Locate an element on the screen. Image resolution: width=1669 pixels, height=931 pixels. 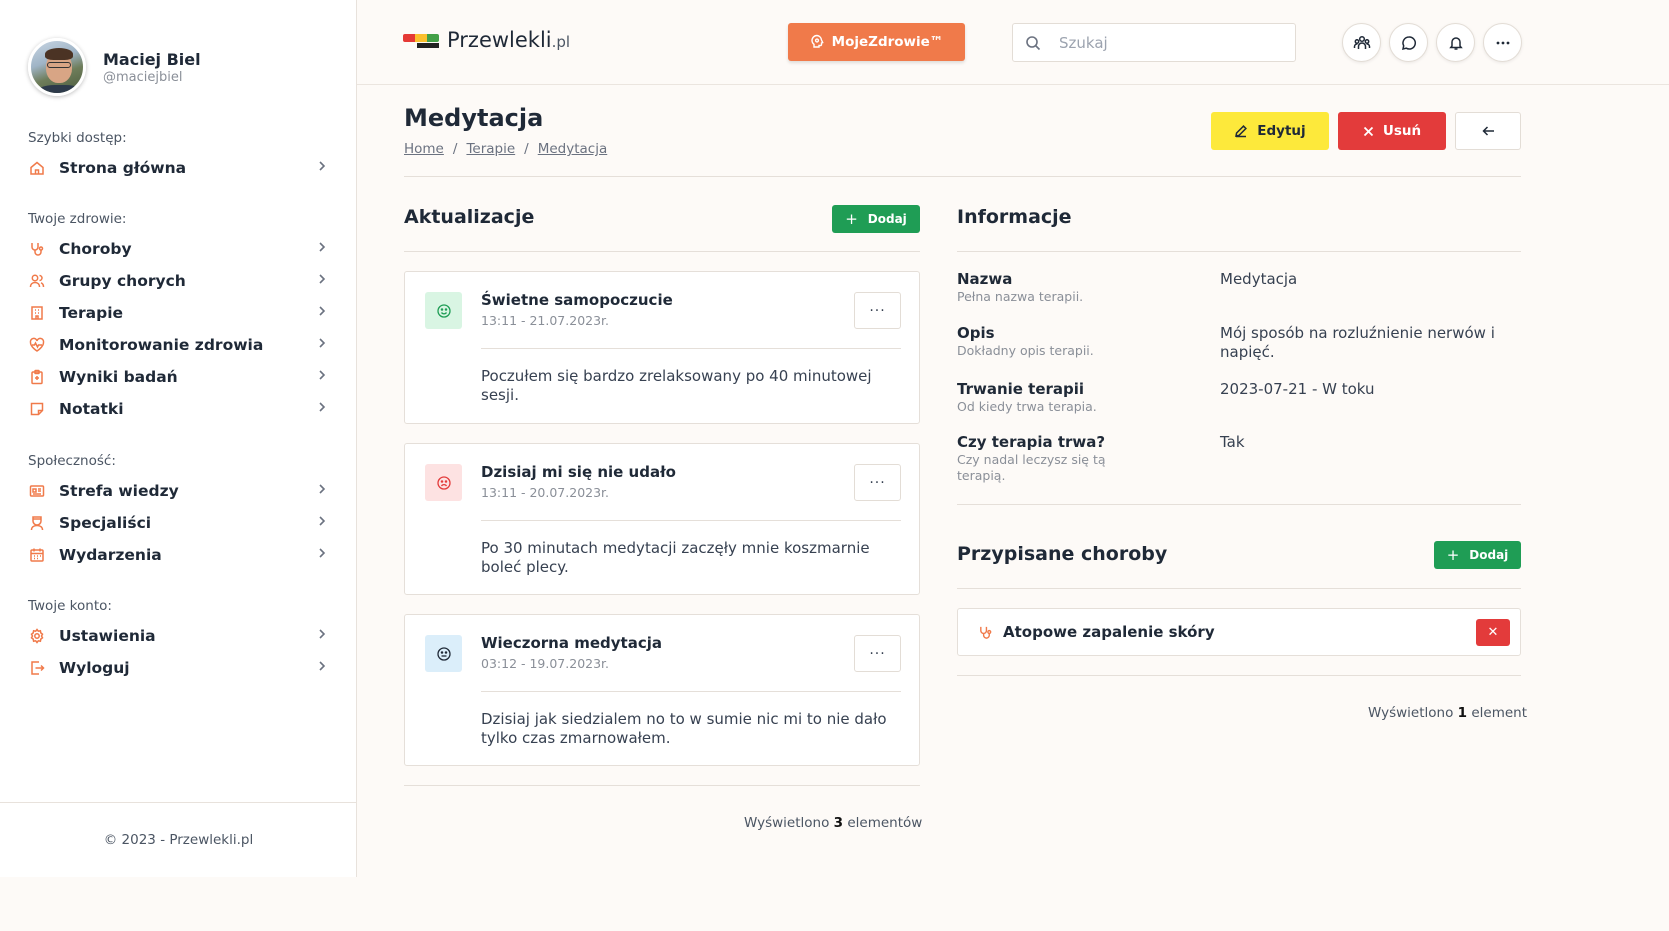
breadcrumb-current: Medytacja is located at coordinates (573, 149).